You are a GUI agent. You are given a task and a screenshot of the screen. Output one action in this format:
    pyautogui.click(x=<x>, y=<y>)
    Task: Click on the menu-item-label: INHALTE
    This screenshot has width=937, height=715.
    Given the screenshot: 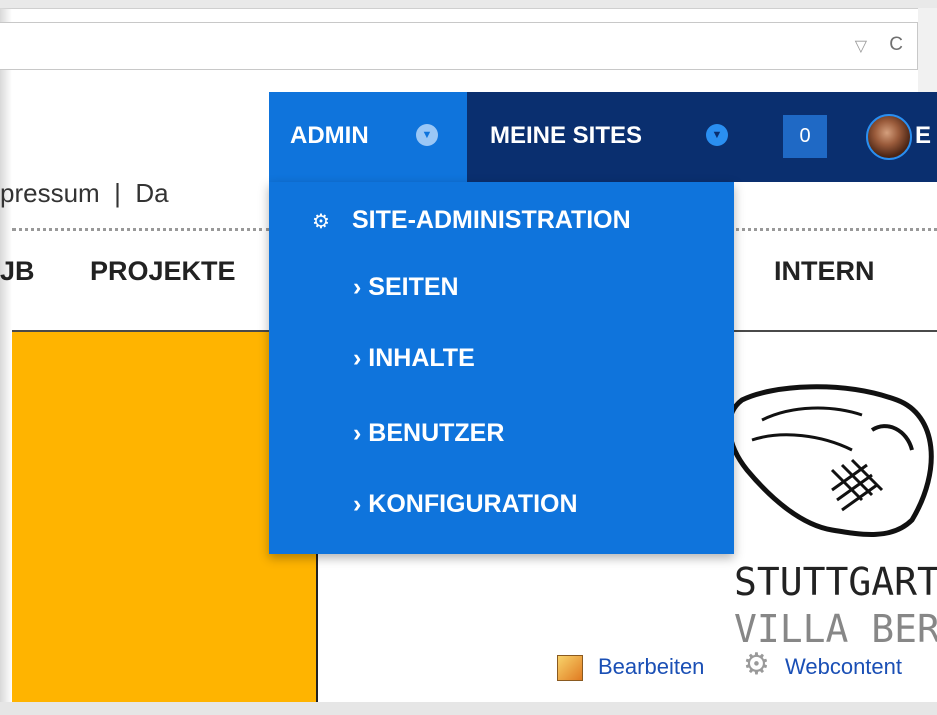 What is the action you would take?
    pyautogui.click(x=421, y=358)
    